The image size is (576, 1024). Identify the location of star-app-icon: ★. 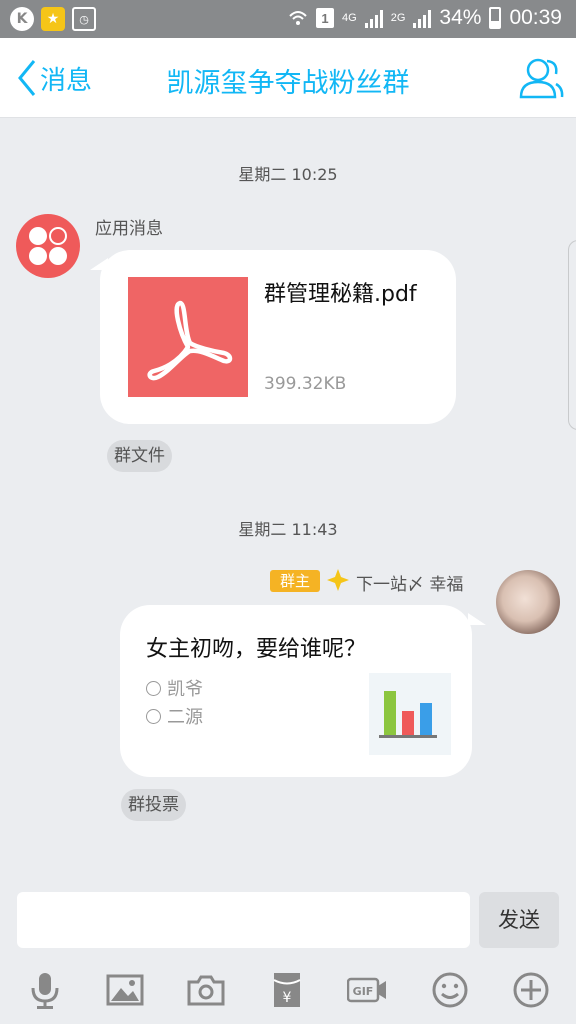
(53, 19).